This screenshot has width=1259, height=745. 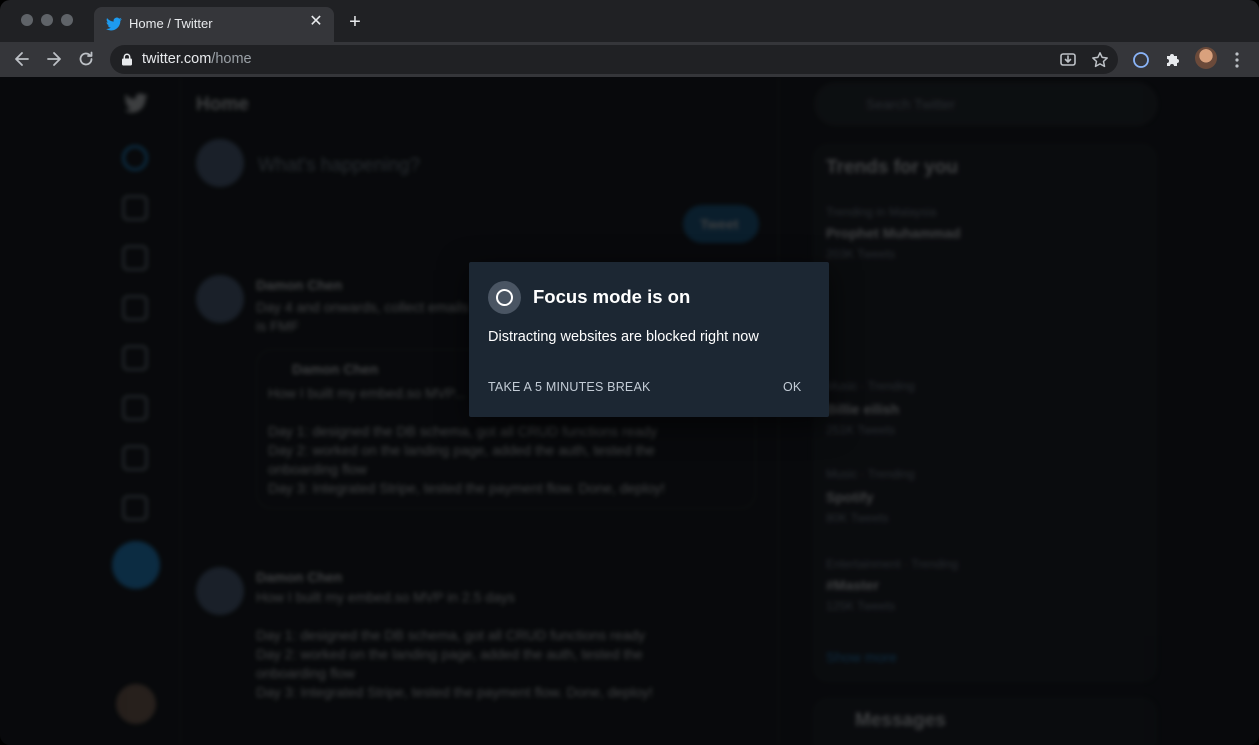 I want to click on focus-ring-icon, so click(x=504, y=297).